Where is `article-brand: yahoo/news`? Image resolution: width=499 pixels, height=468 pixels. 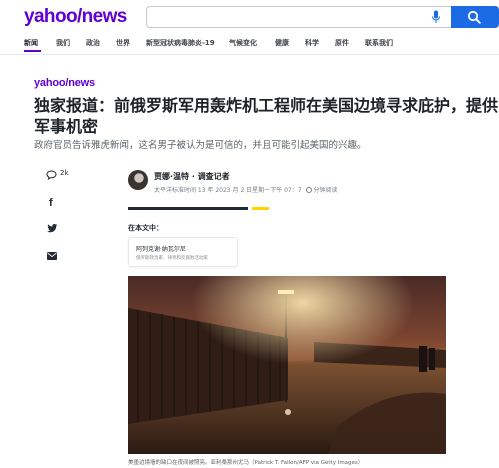
article-brand: yahoo/news is located at coordinates (64, 83).